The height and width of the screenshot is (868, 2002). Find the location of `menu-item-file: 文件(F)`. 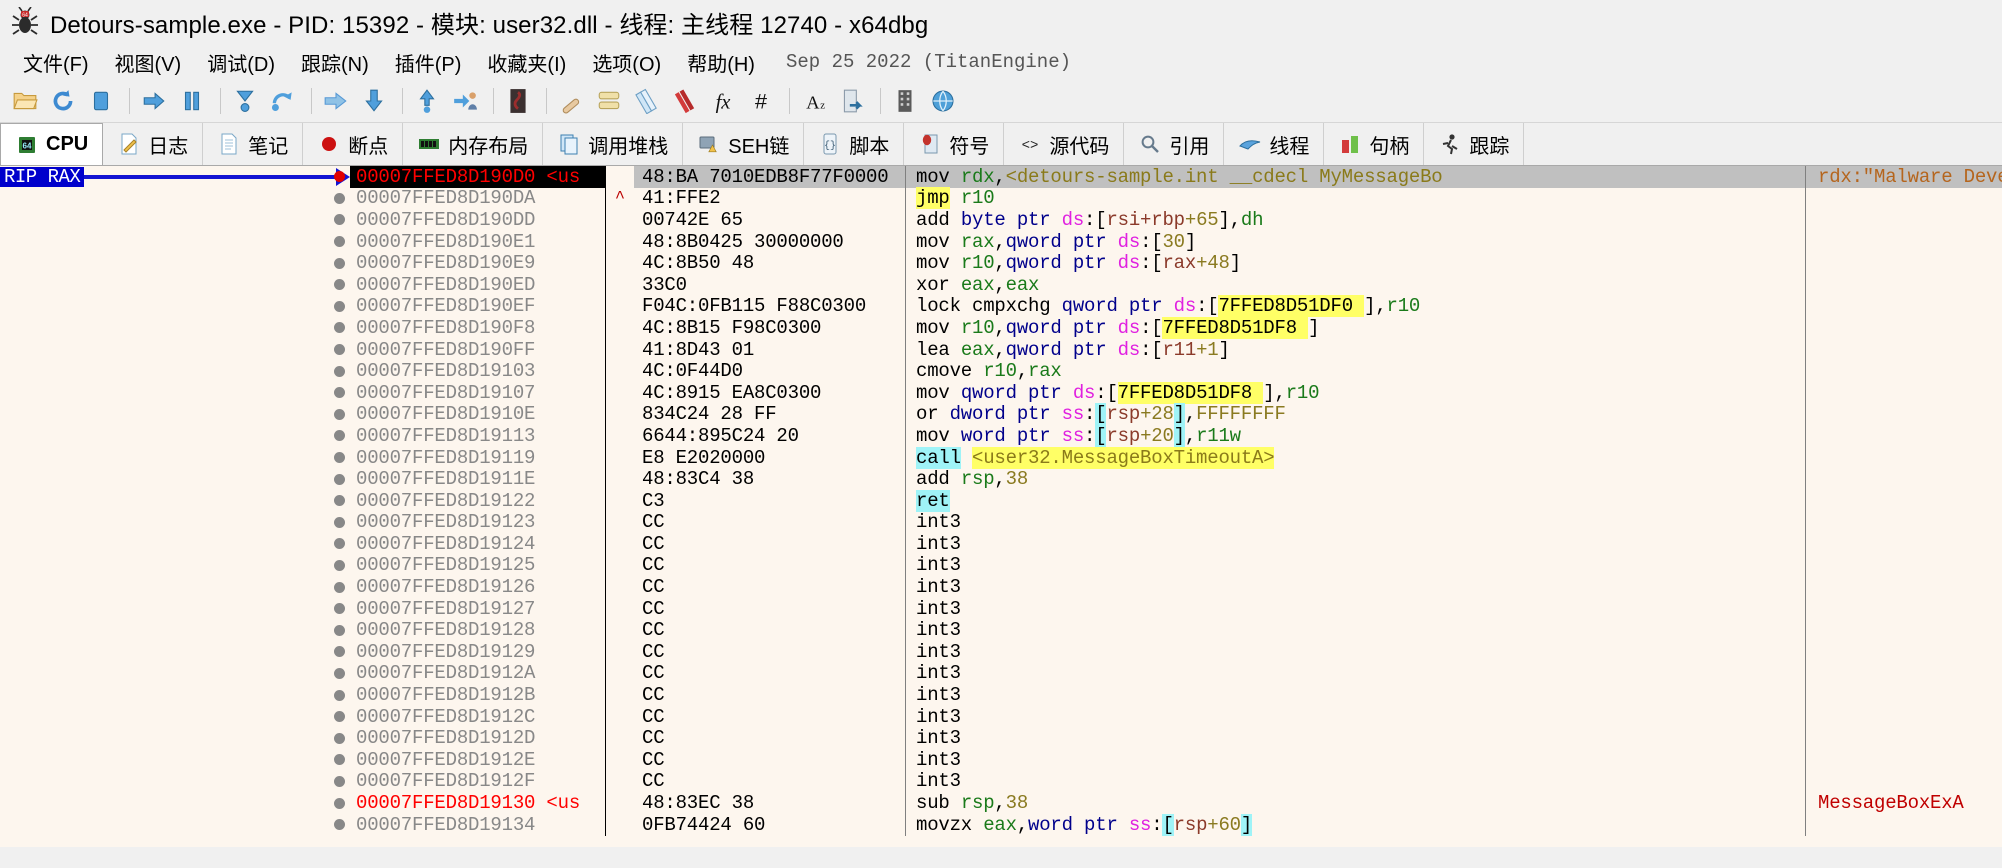

menu-item-file: 文件(F) is located at coordinates (56, 62).